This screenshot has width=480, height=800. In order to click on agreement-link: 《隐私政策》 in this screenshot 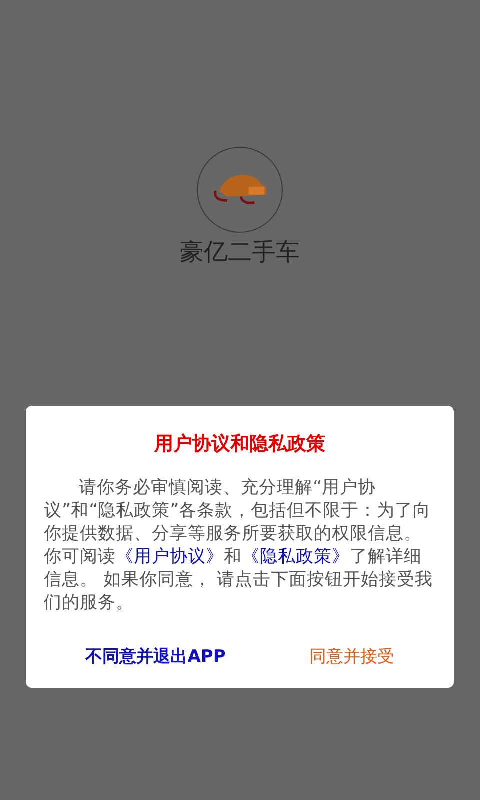, I will do `click(296, 556)`.